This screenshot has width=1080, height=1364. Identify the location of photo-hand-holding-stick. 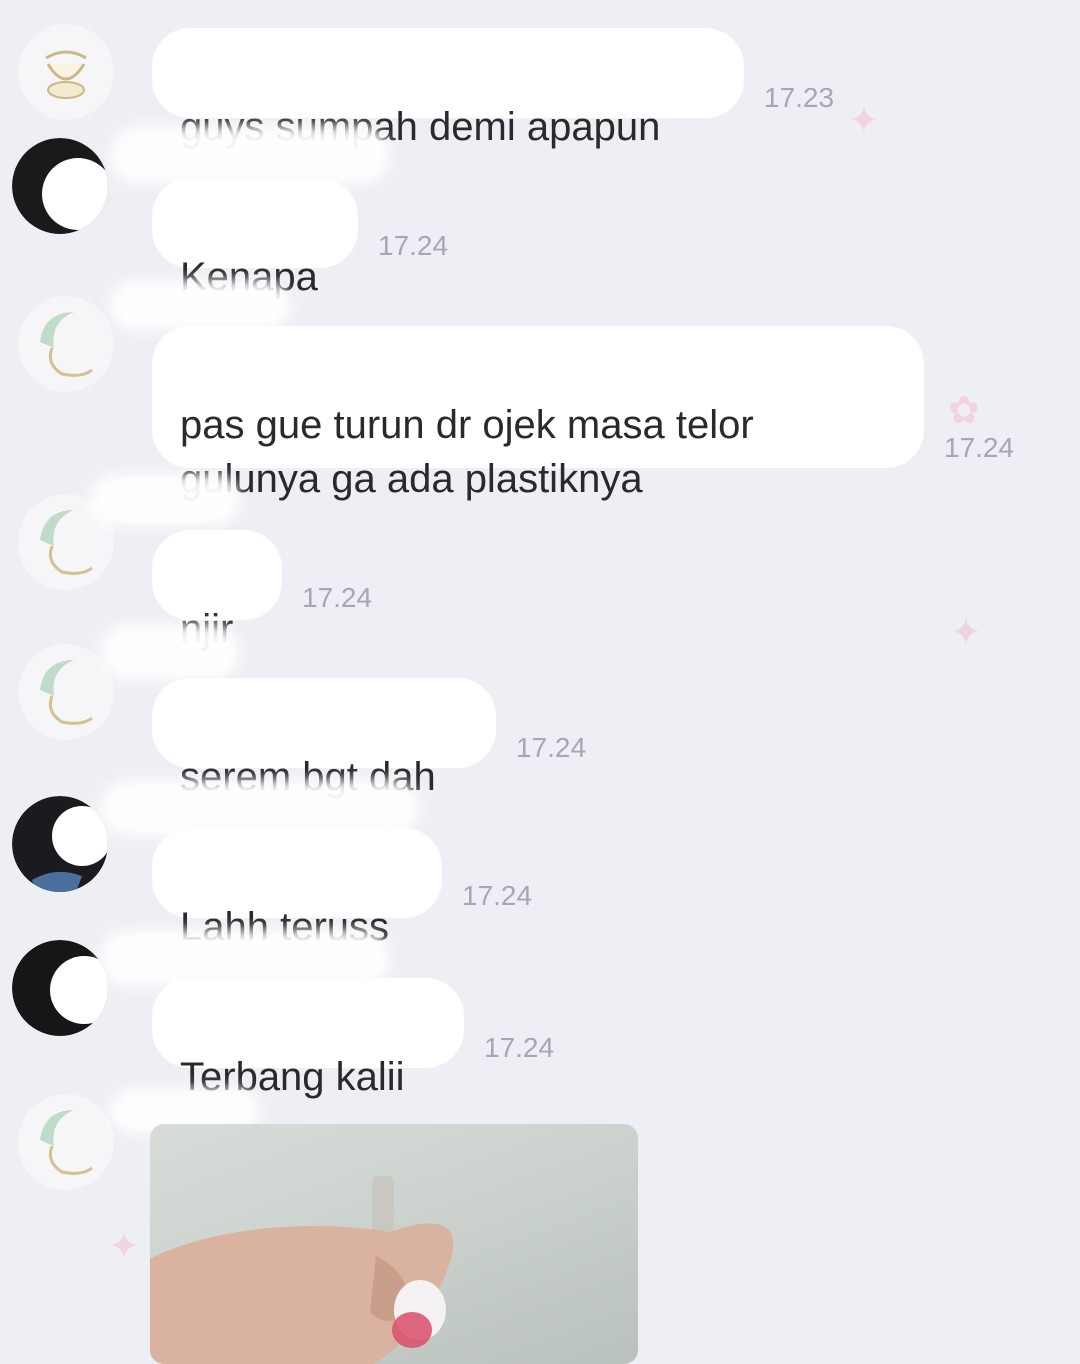
(302, 1270).